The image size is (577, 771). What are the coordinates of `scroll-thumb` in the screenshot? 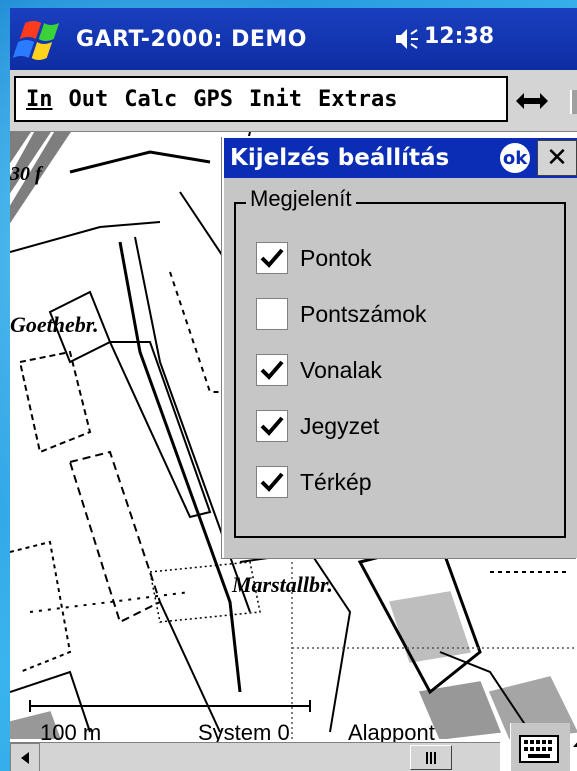 It's located at (431, 757).